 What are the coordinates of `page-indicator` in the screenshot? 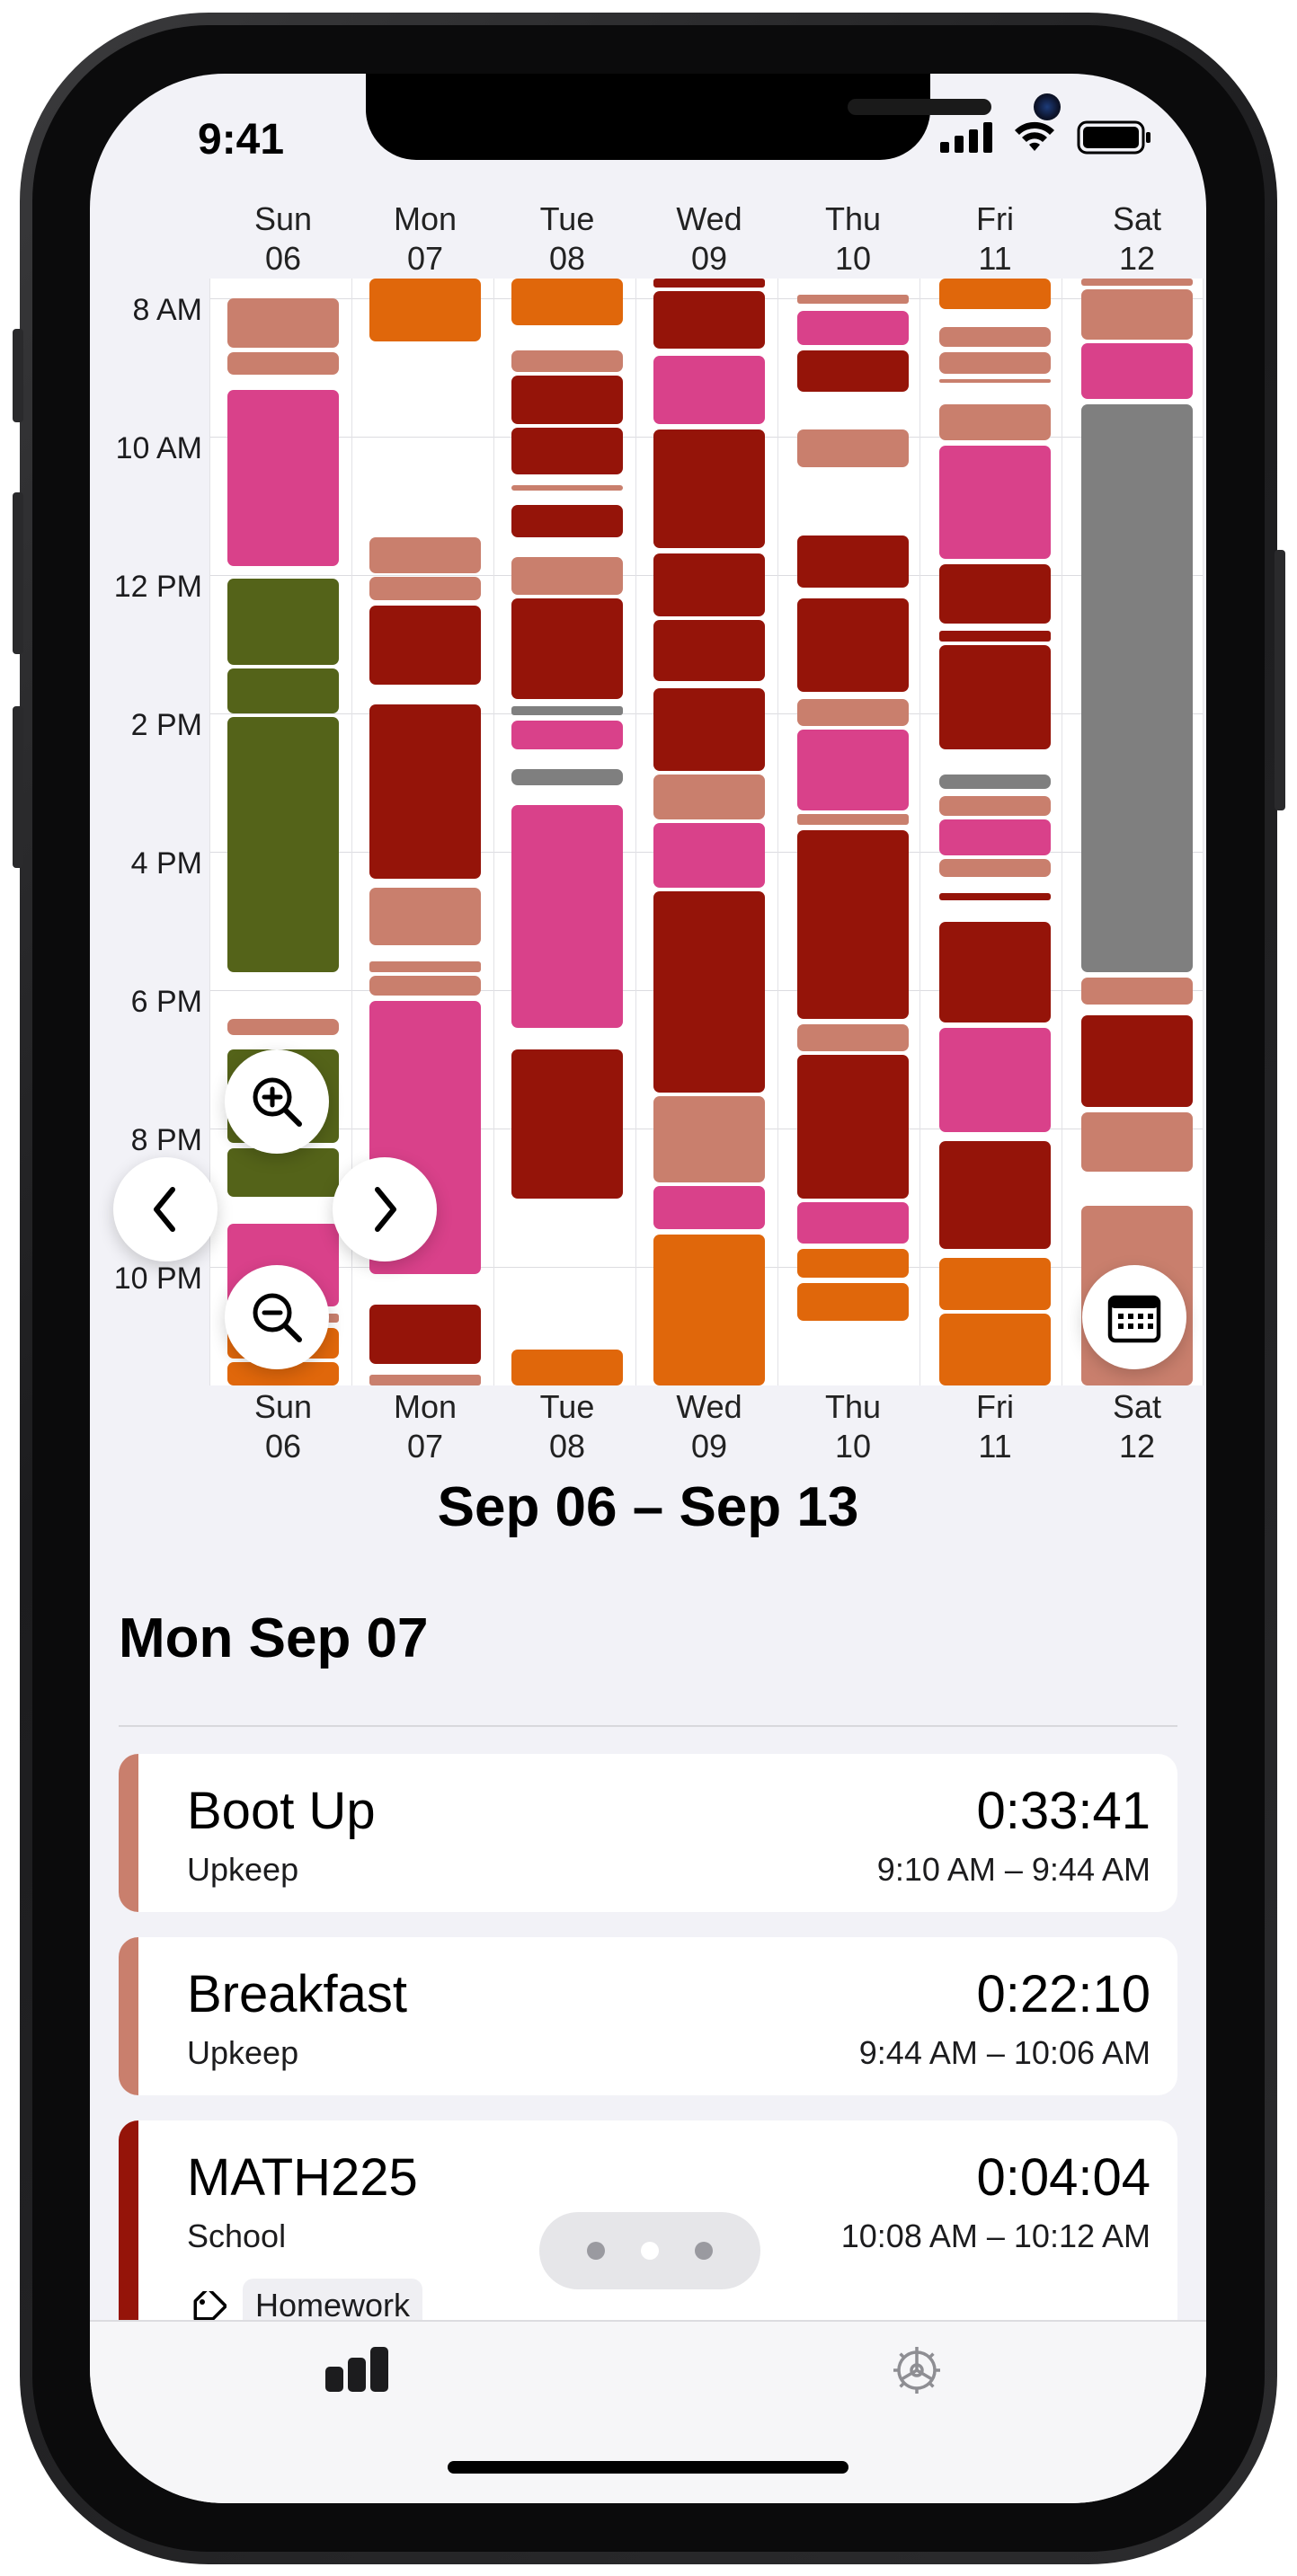 It's located at (649, 2250).